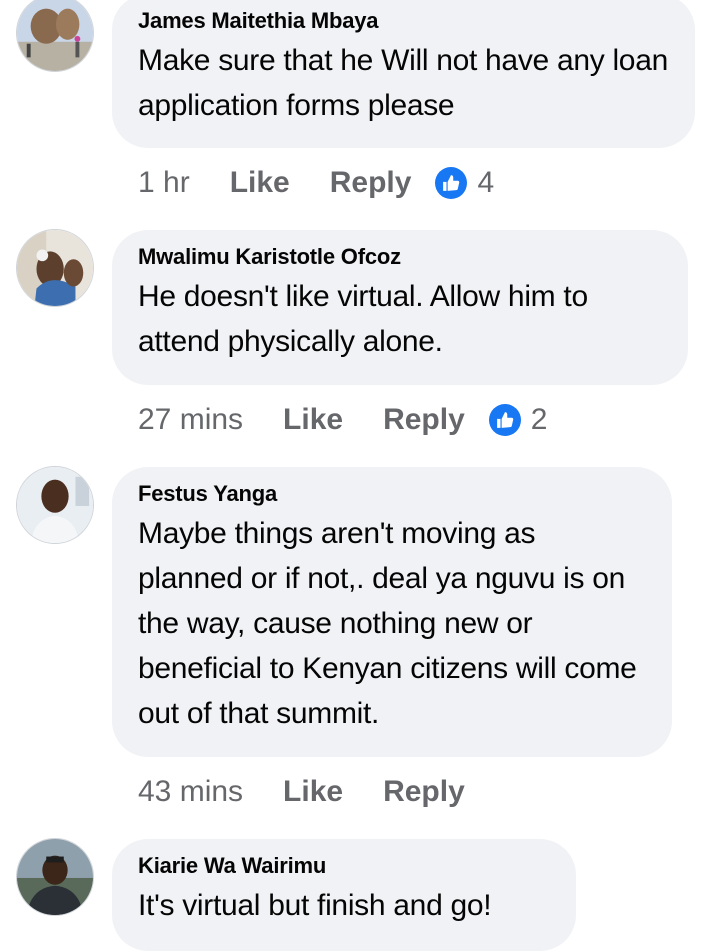 The image size is (719, 952). What do you see at coordinates (539, 419) in the screenshot?
I see `reaction-count: 2` at bounding box center [539, 419].